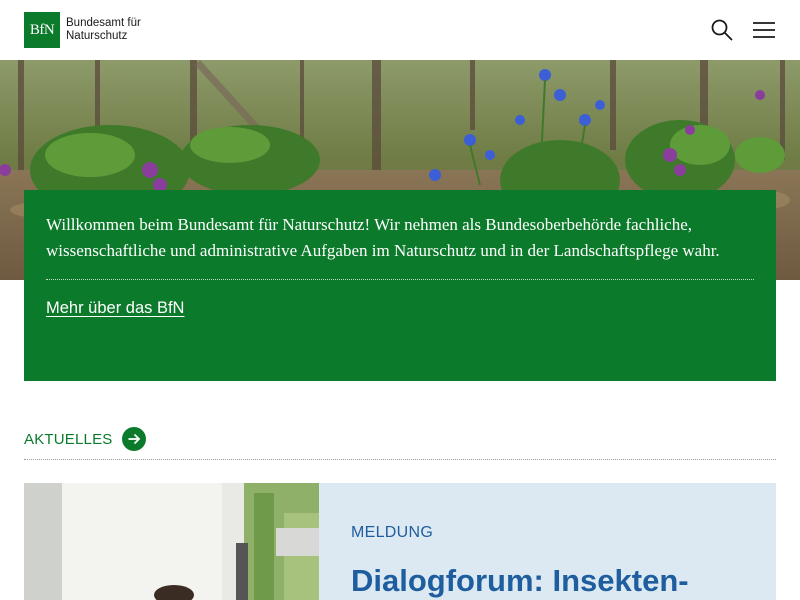  I want to click on arrow-right-icon, so click(133, 439).